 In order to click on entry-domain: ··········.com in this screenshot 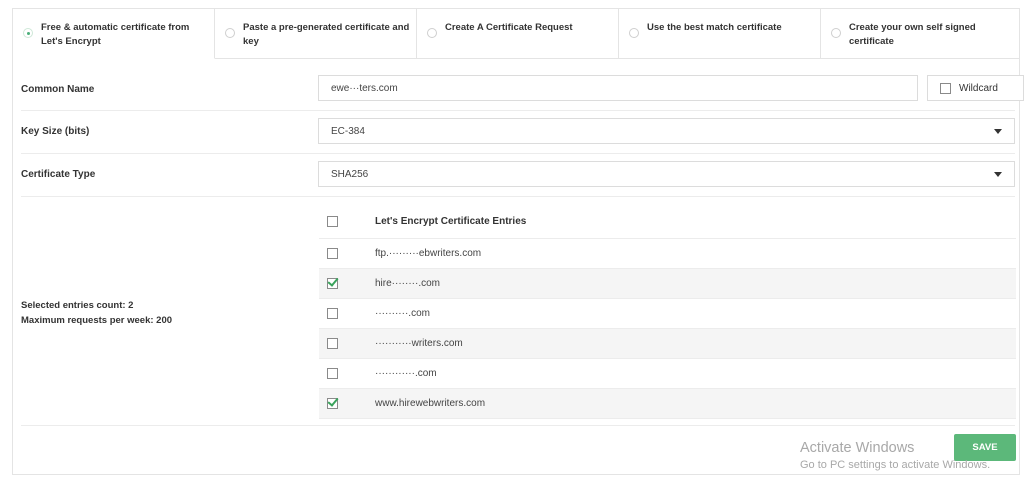, I will do `click(402, 313)`.